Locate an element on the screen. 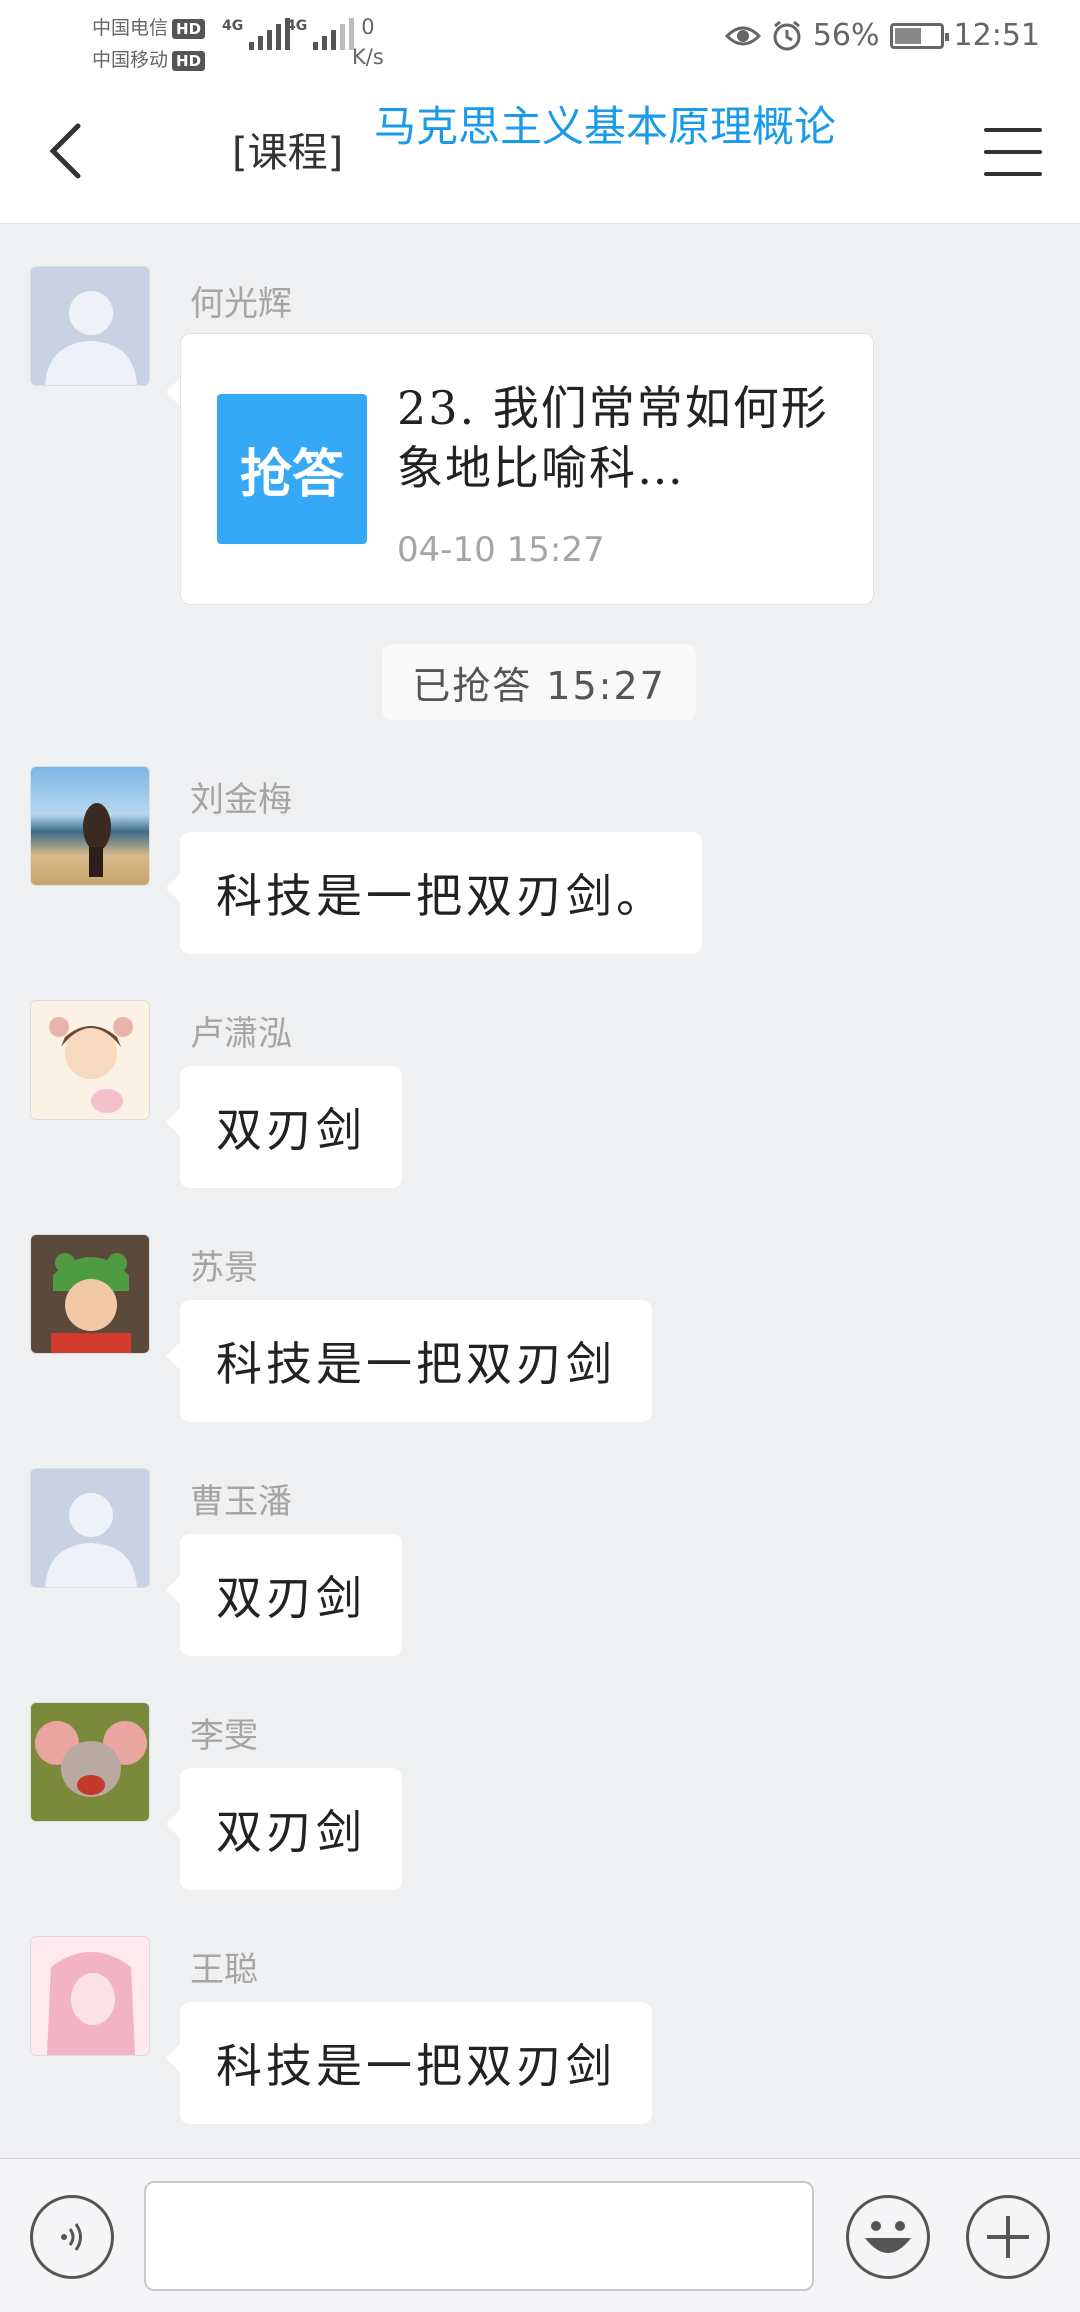 This screenshot has width=1080, height=2312. net-speed-unit: K/s is located at coordinates (368, 57).